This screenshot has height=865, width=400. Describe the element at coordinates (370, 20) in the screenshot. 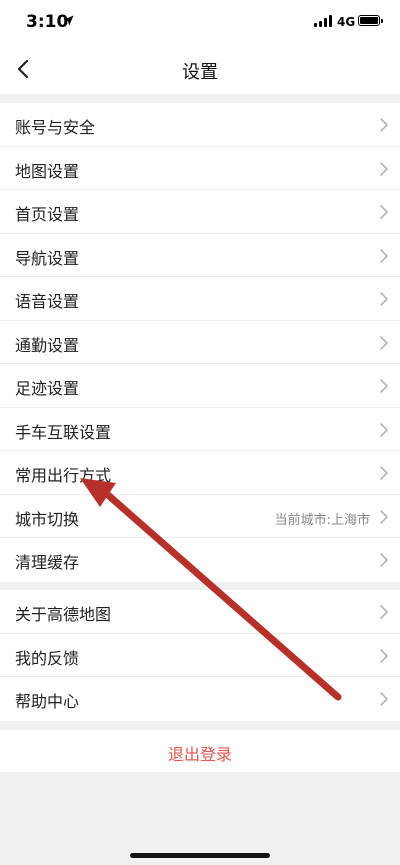

I see `battery-icon` at that location.